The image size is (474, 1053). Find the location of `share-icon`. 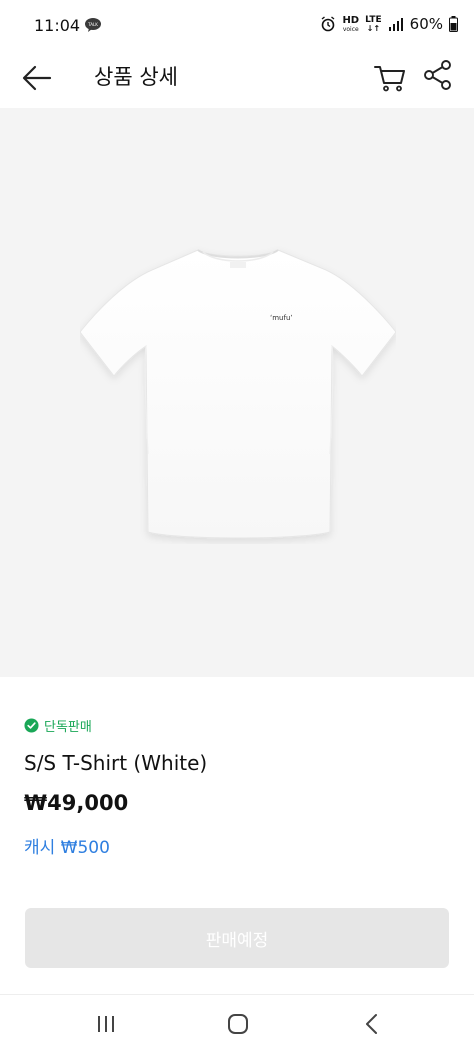

share-icon is located at coordinates (437, 75).